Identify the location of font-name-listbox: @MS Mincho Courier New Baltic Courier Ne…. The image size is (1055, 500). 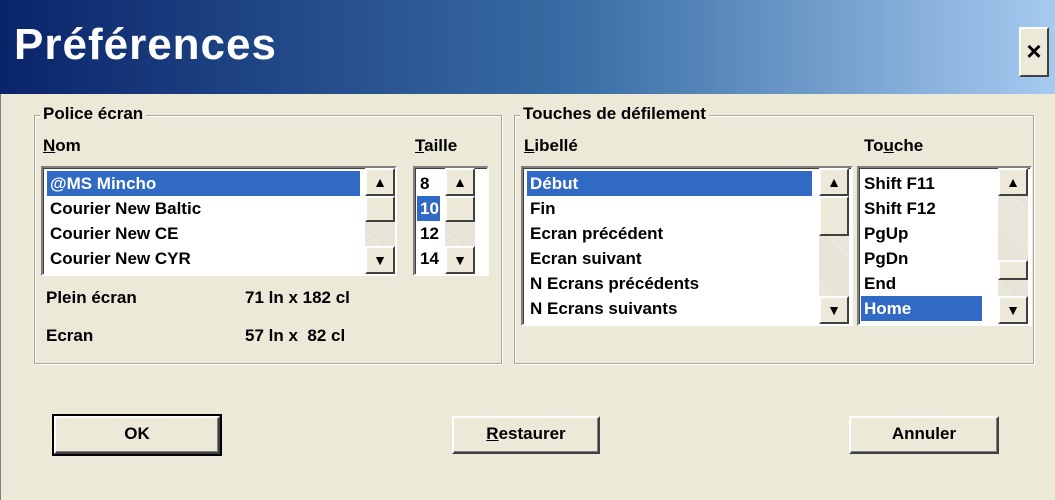
(219, 221).